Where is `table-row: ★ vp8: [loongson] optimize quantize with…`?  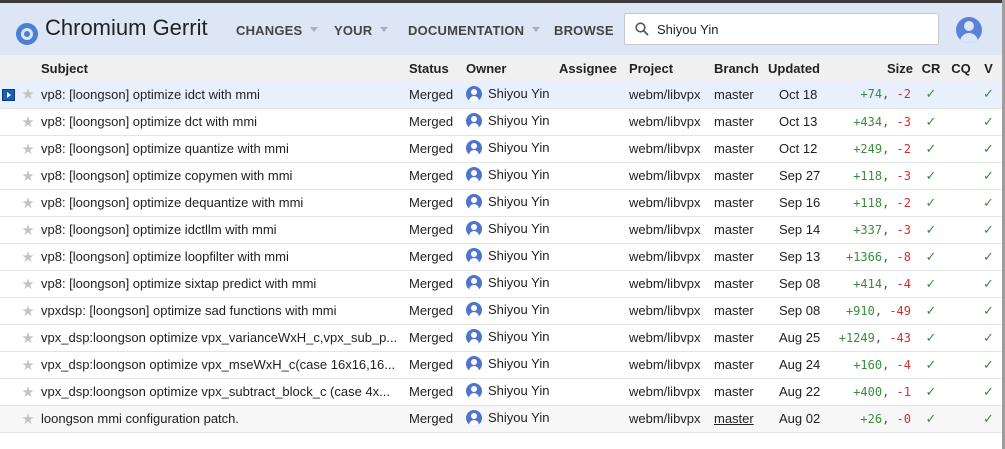 table-row: ★ vp8: [loongson] optimize quantize with… is located at coordinates (501, 149).